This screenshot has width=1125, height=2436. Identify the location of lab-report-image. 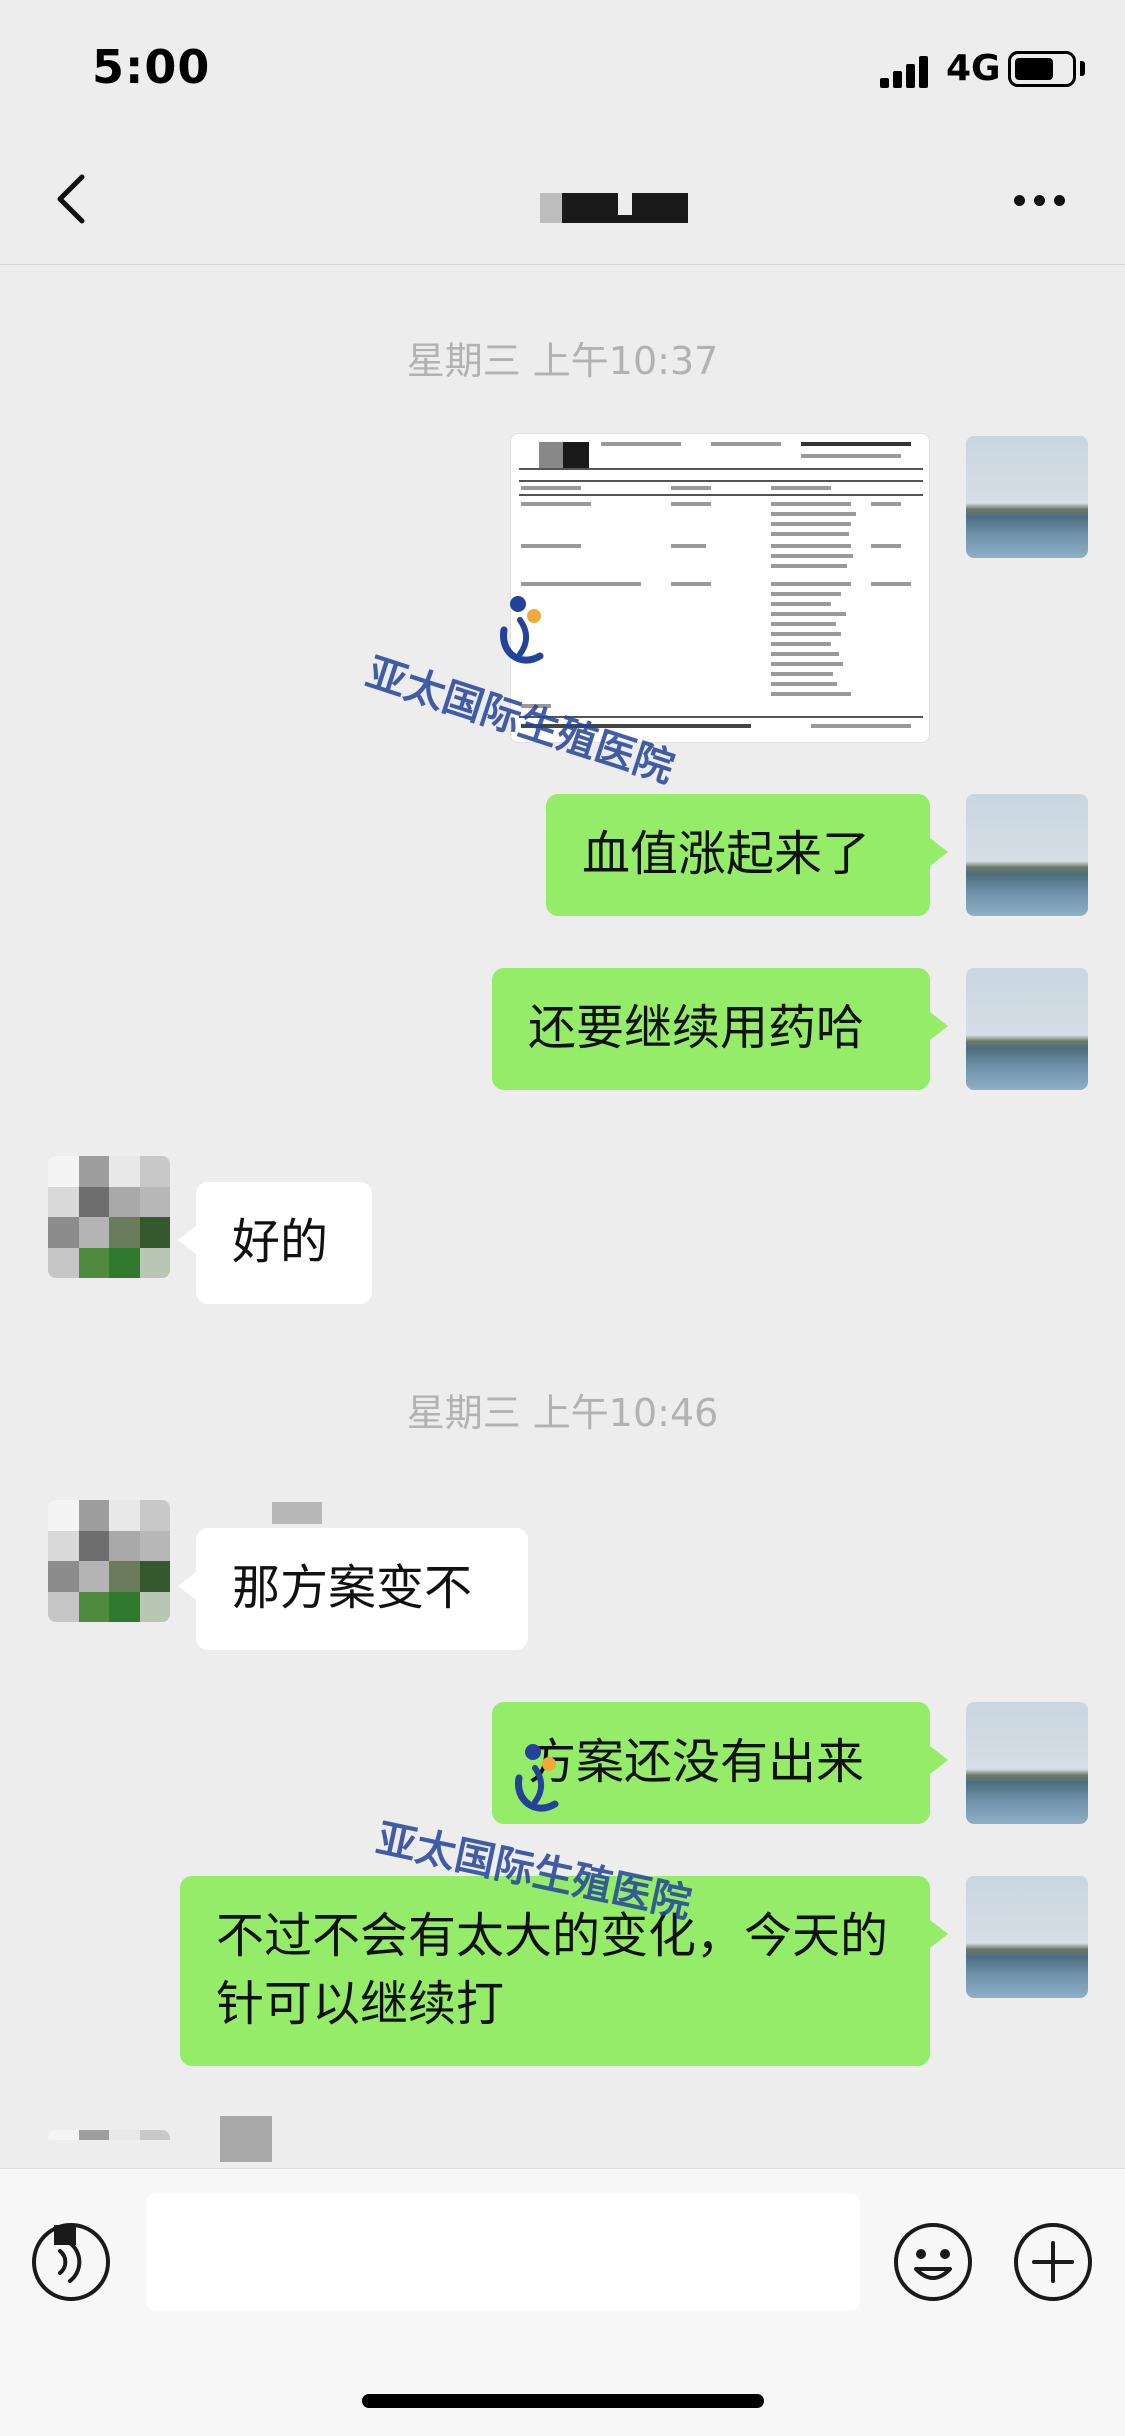
(720, 588).